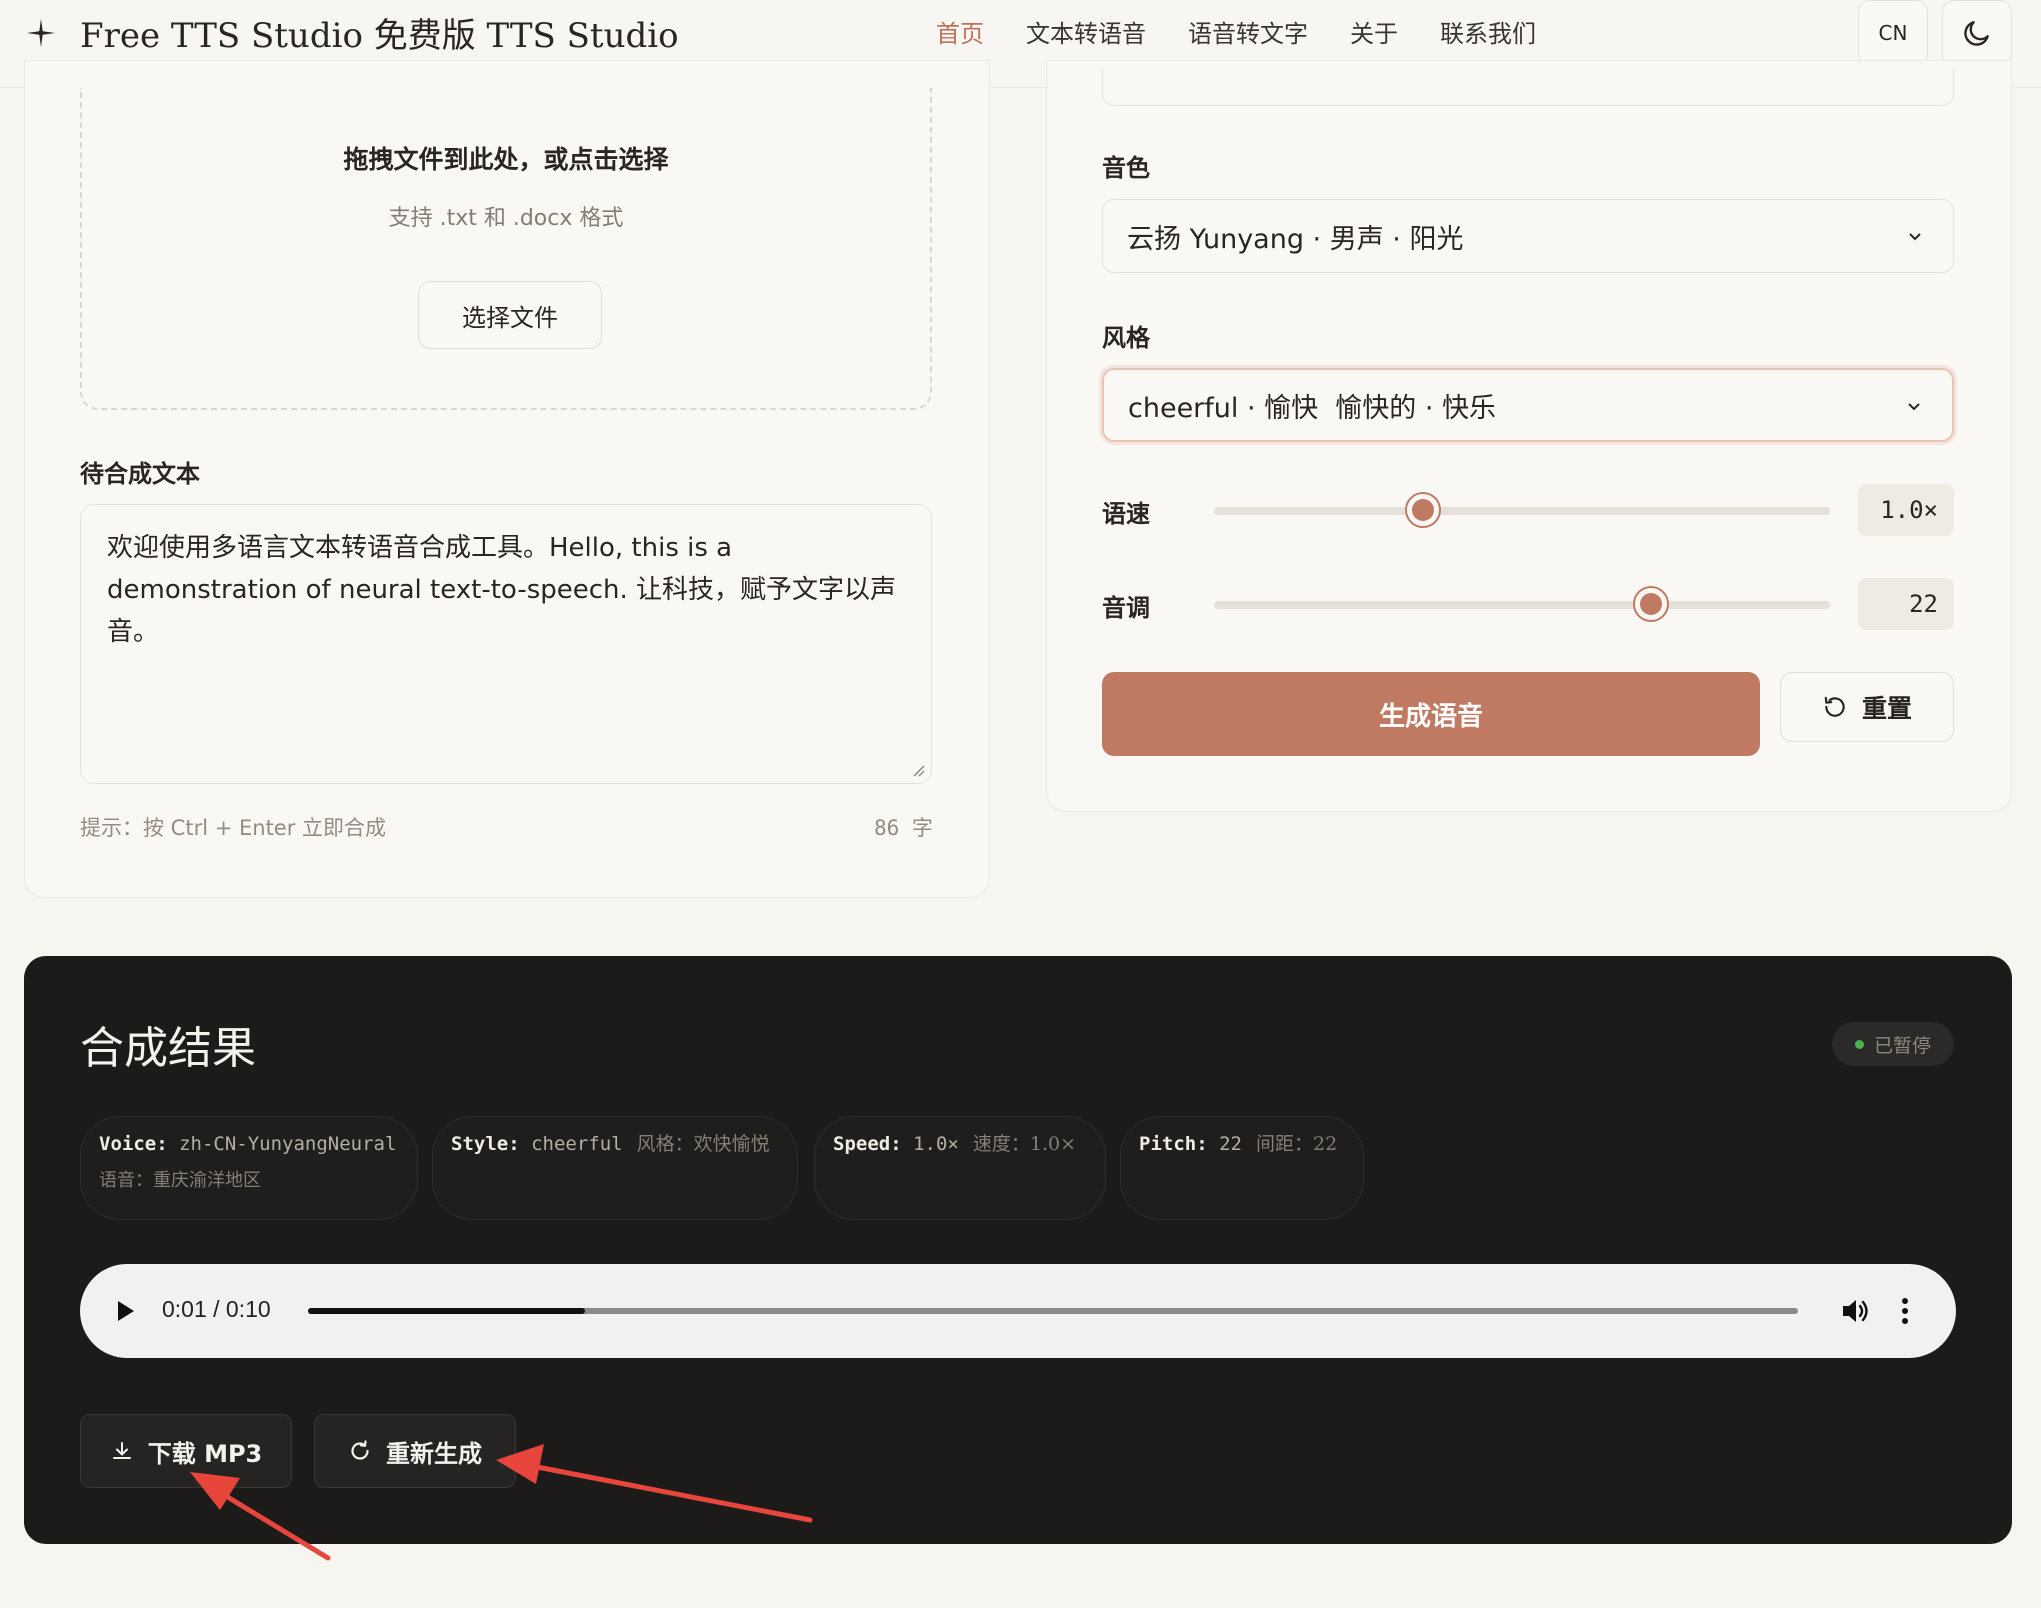 This screenshot has width=2041, height=1608. What do you see at coordinates (960, 31) in the screenshot?
I see `nav-home: 首页` at bounding box center [960, 31].